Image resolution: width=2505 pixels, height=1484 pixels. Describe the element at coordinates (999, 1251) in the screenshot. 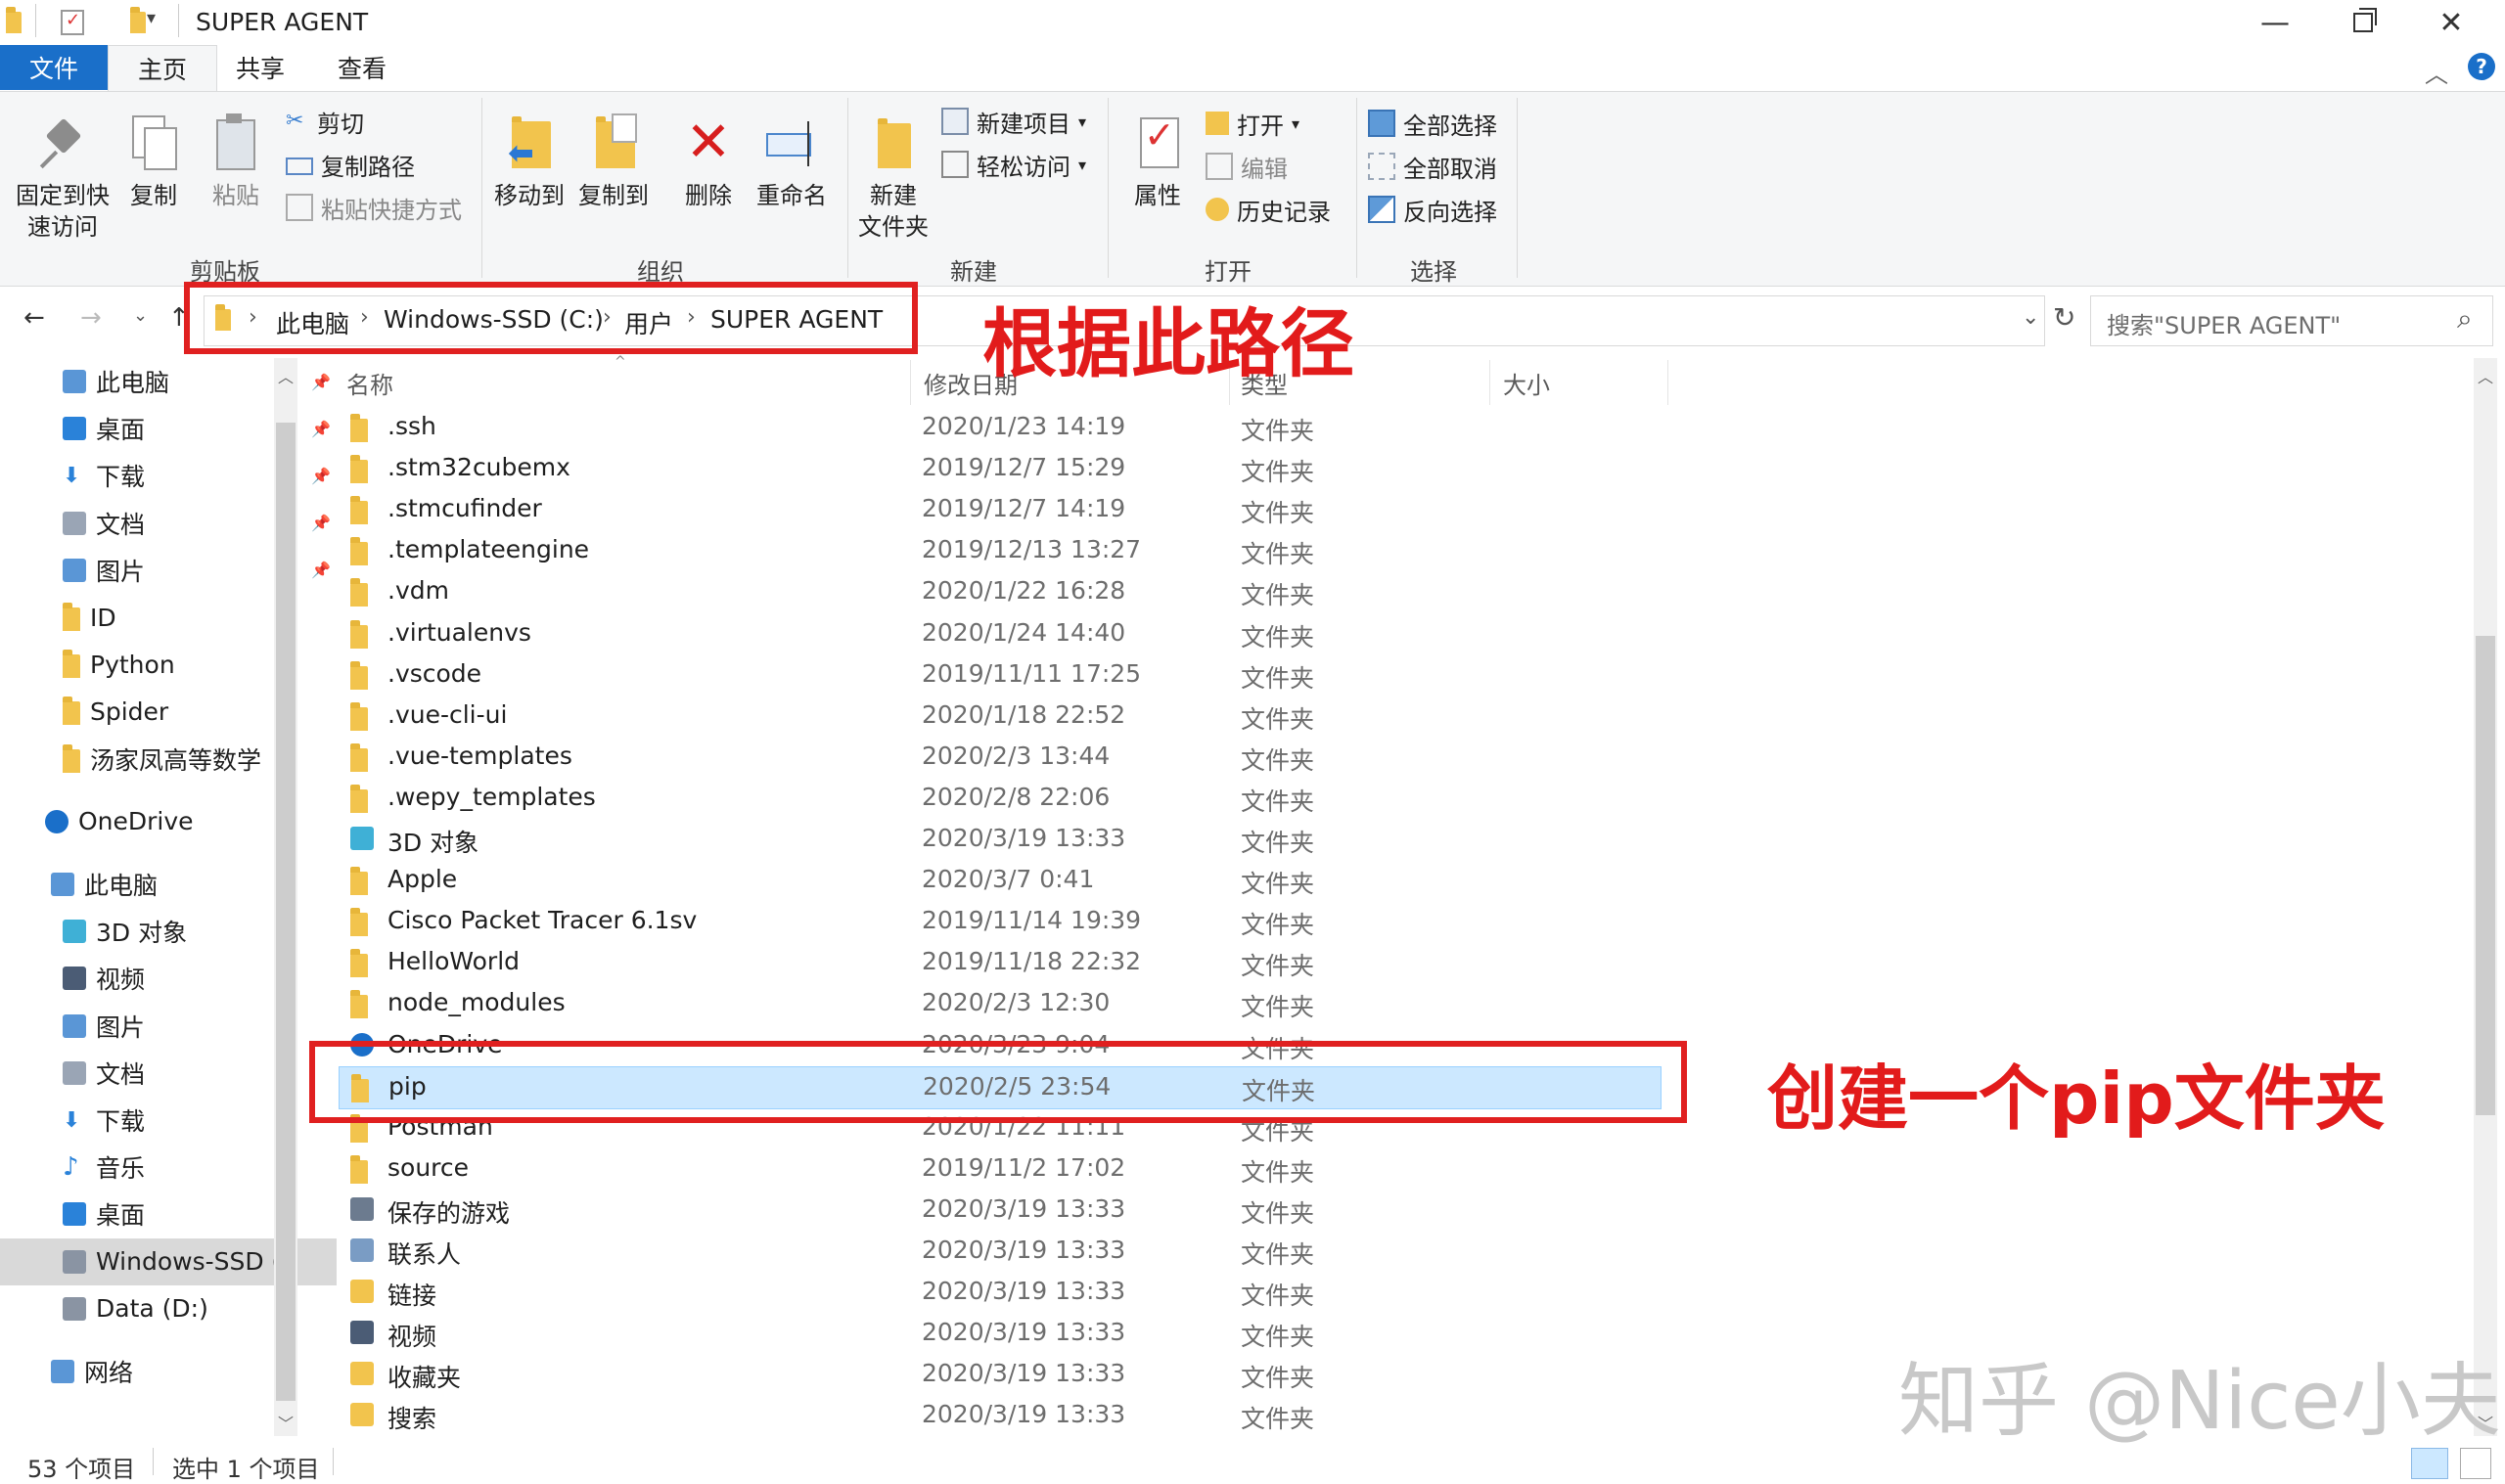

I see `file-row: 联系人 2020/3/19 13:33 文件夹` at that location.